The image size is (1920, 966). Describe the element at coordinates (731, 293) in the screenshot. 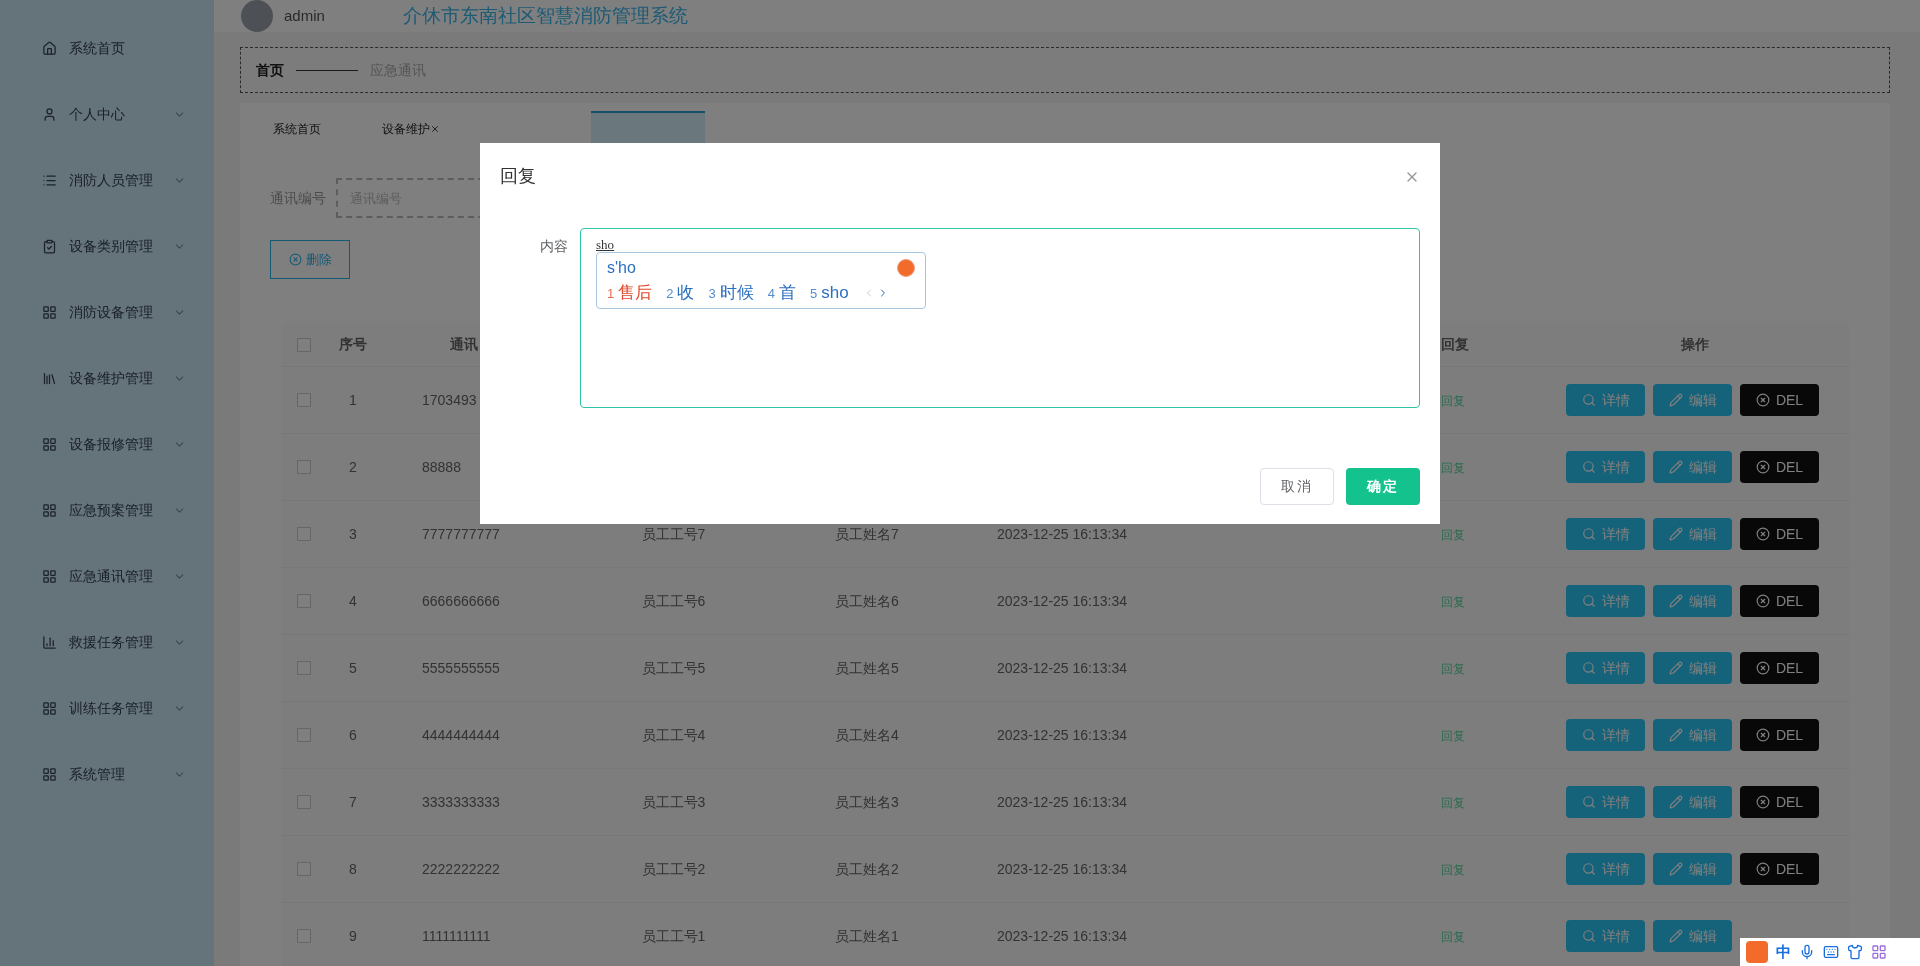

I see `ime-candidate: 3 时候` at that location.